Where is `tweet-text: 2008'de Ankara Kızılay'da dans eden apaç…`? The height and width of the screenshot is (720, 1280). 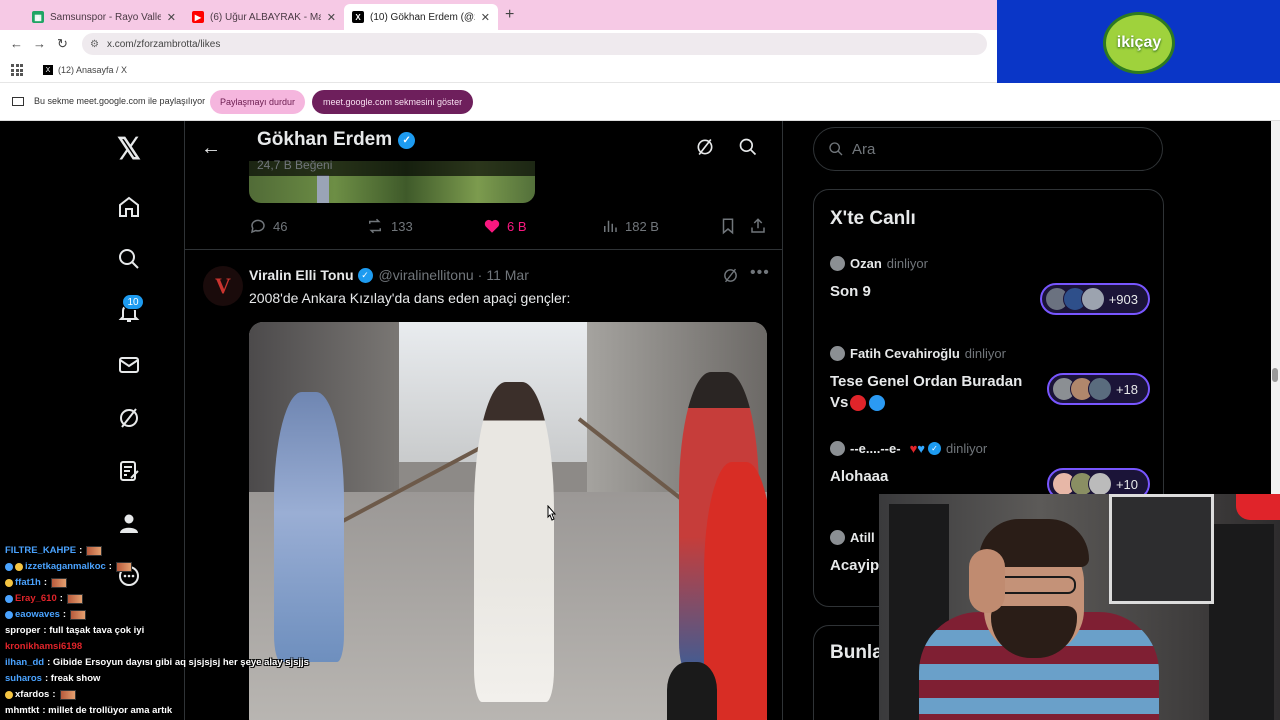
tweet-text: 2008'de Ankara Kızılay'da dans eden apaç… is located at coordinates (410, 298).